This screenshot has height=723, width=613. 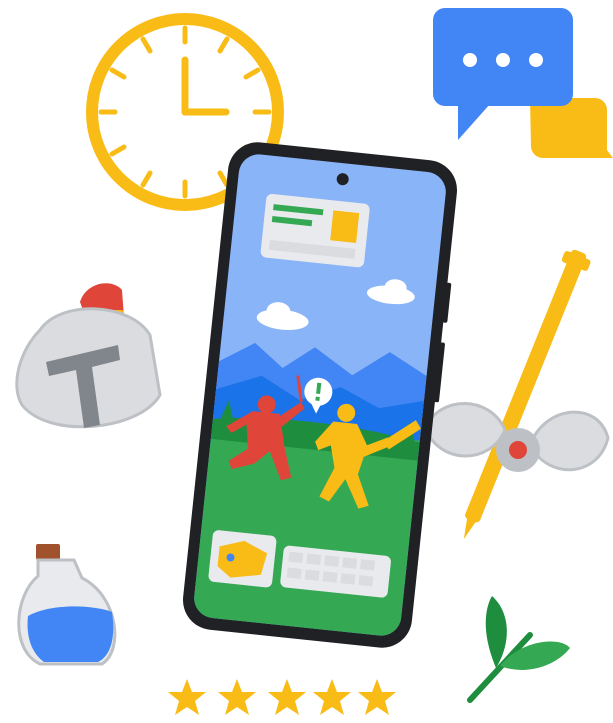 I want to click on star-rating, so click(x=282, y=697).